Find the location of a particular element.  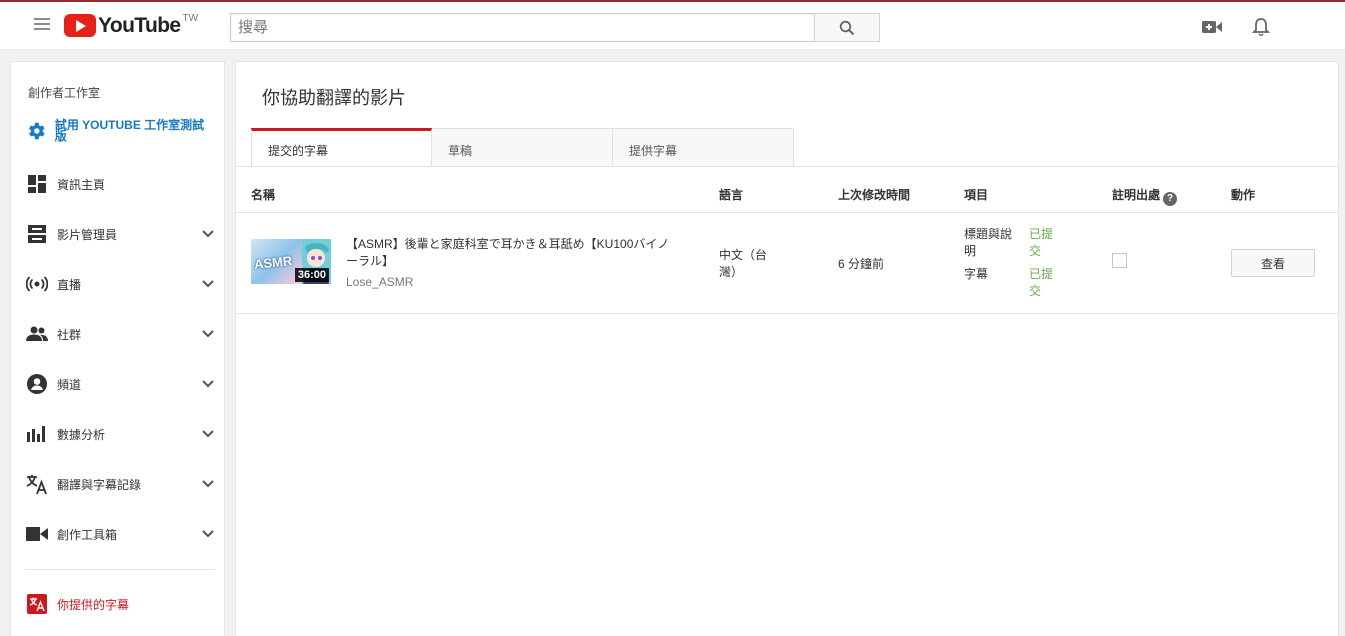

view-button: 查看 is located at coordinates (1273, 263).